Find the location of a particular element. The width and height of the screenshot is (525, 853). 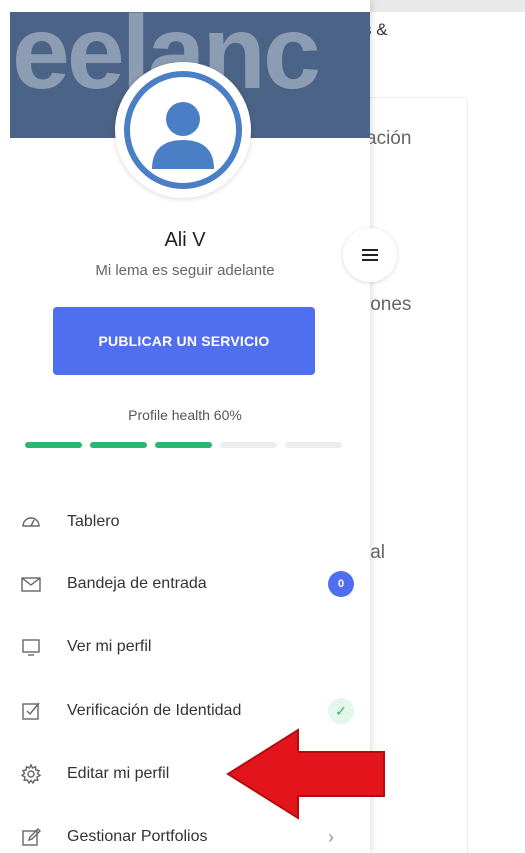

chevron-right-icon: › is located at coordinates (331, 836).